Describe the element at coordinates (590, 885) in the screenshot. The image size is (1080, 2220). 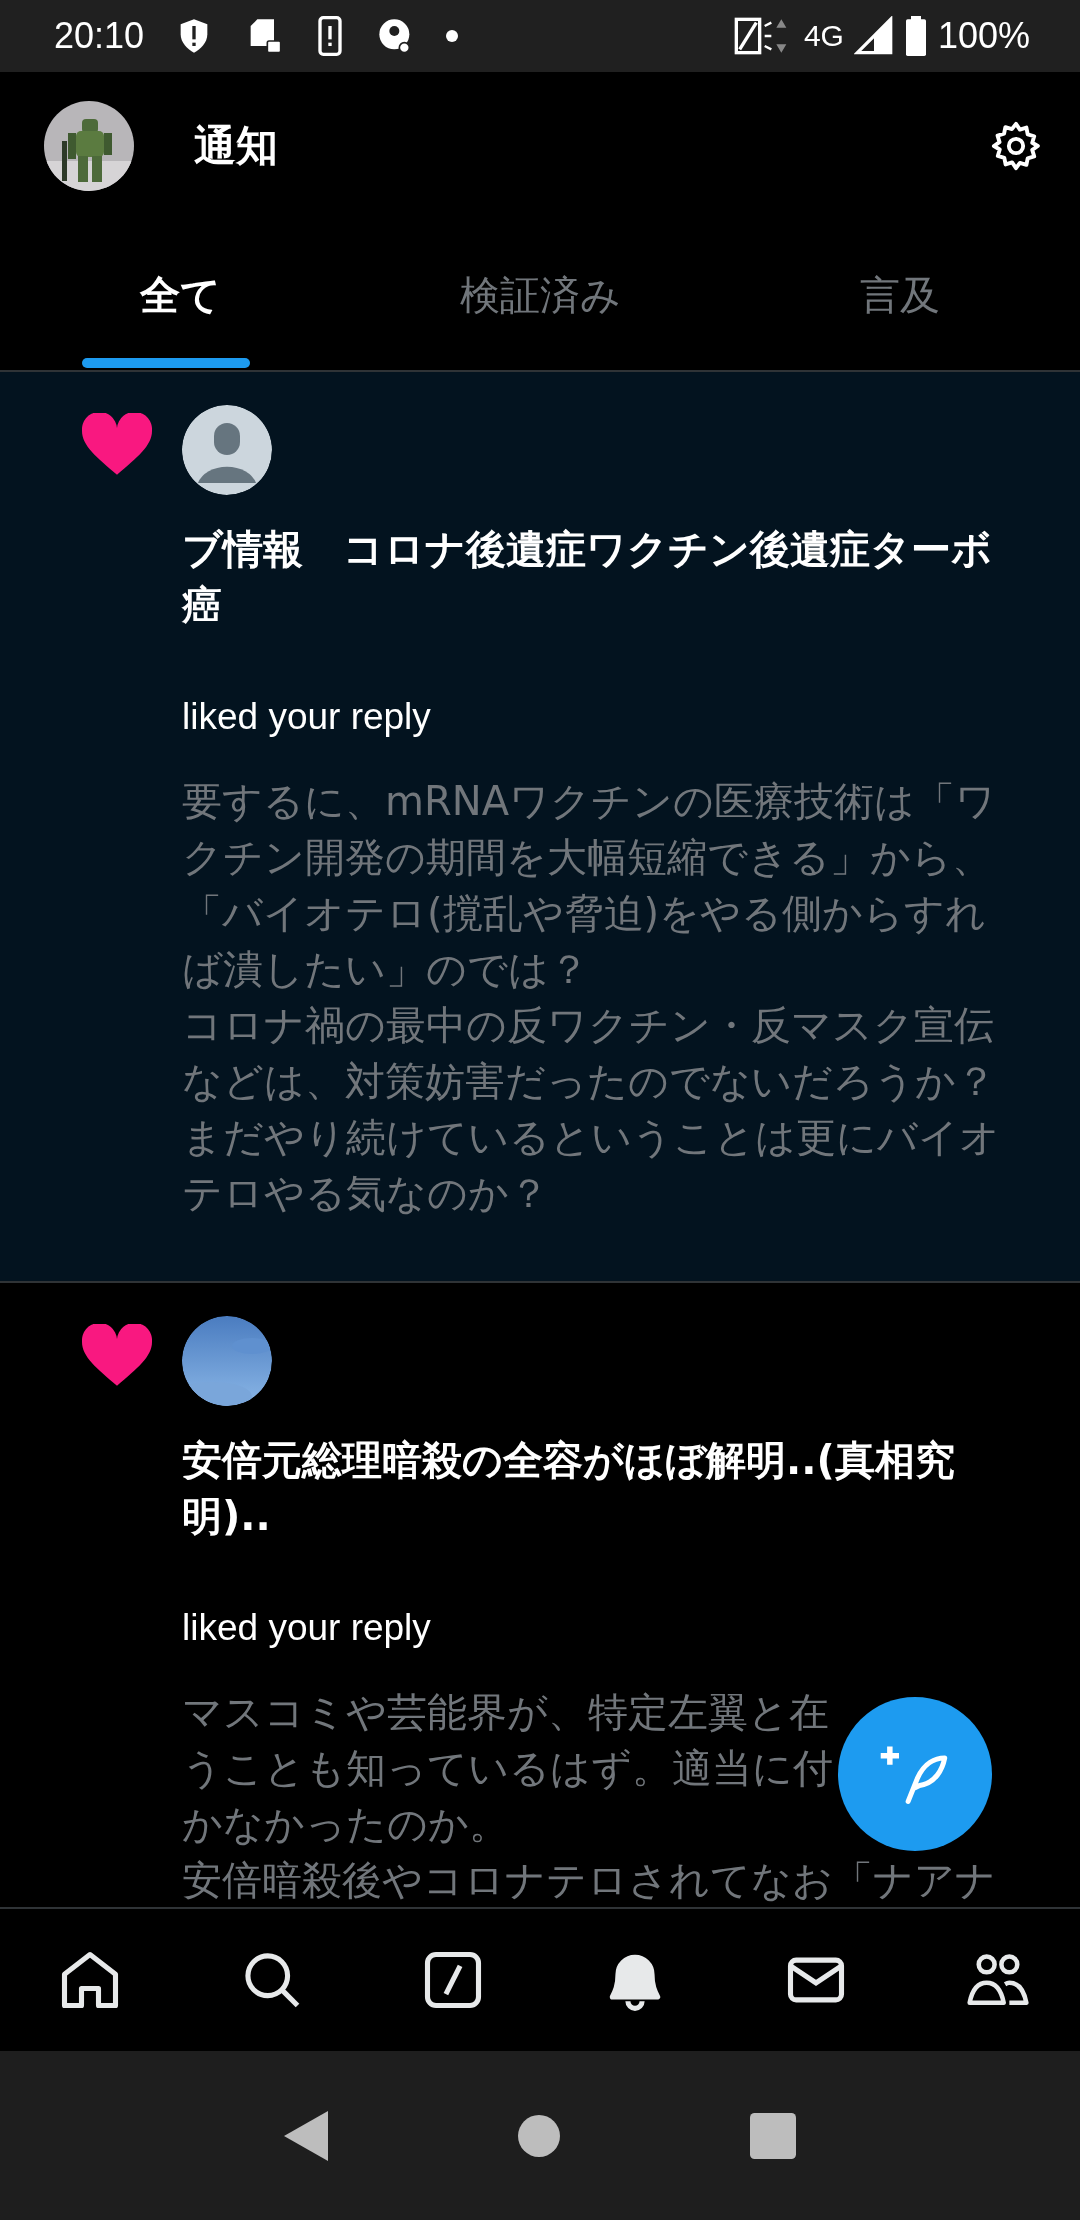
I see `reply-text: 要するに、mRNAワクチンの医療技術は「ワクチン開発の期間を大幅短縮できる」から、「バイオテロ(撹乱や脅迫)をやる側からすれば潰したい」のでは？` at that location.